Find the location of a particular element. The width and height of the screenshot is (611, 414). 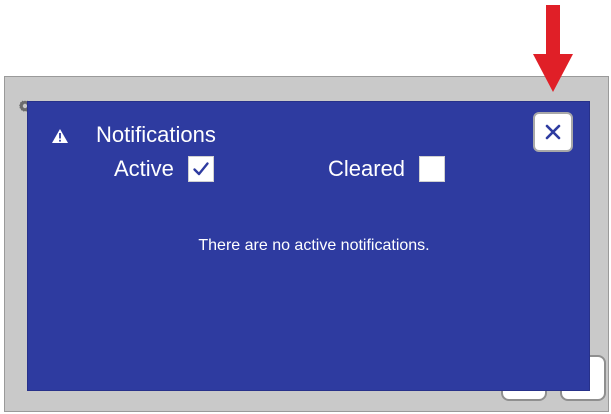

warning-icon is located at coordinates (60, 136).